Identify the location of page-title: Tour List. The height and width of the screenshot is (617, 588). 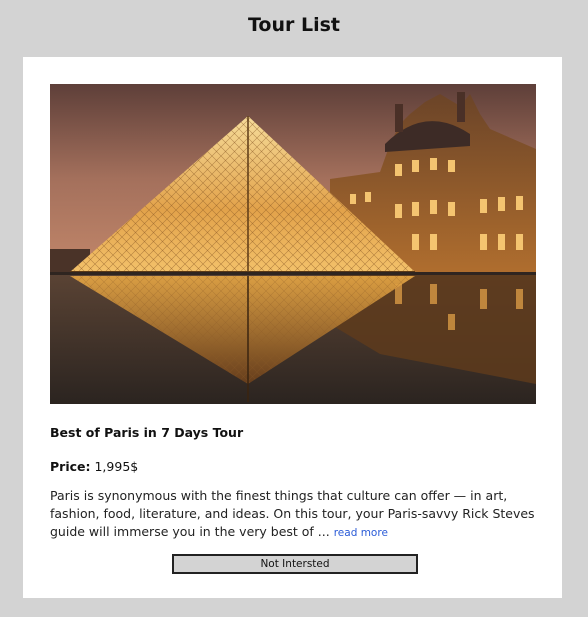
(293, 25).